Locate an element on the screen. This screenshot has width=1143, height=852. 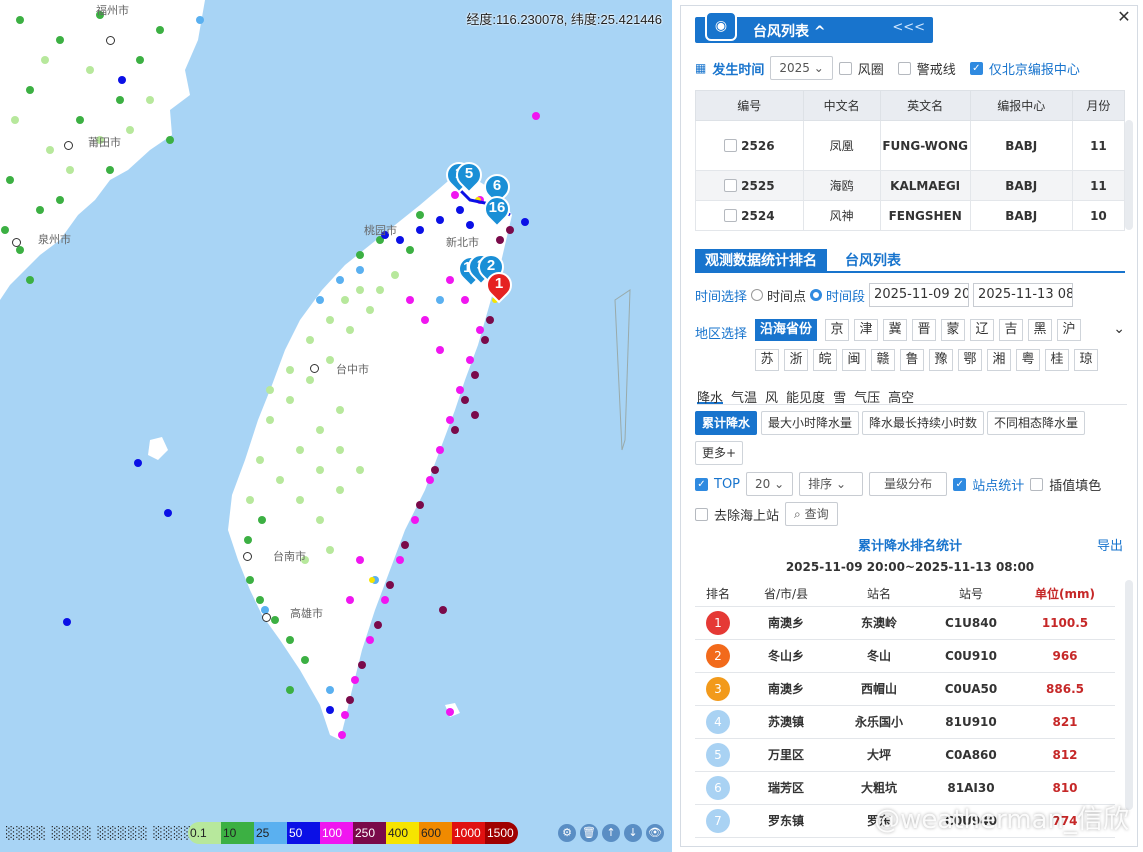
value-cell: 821 is located at coordinates (1065, 722).